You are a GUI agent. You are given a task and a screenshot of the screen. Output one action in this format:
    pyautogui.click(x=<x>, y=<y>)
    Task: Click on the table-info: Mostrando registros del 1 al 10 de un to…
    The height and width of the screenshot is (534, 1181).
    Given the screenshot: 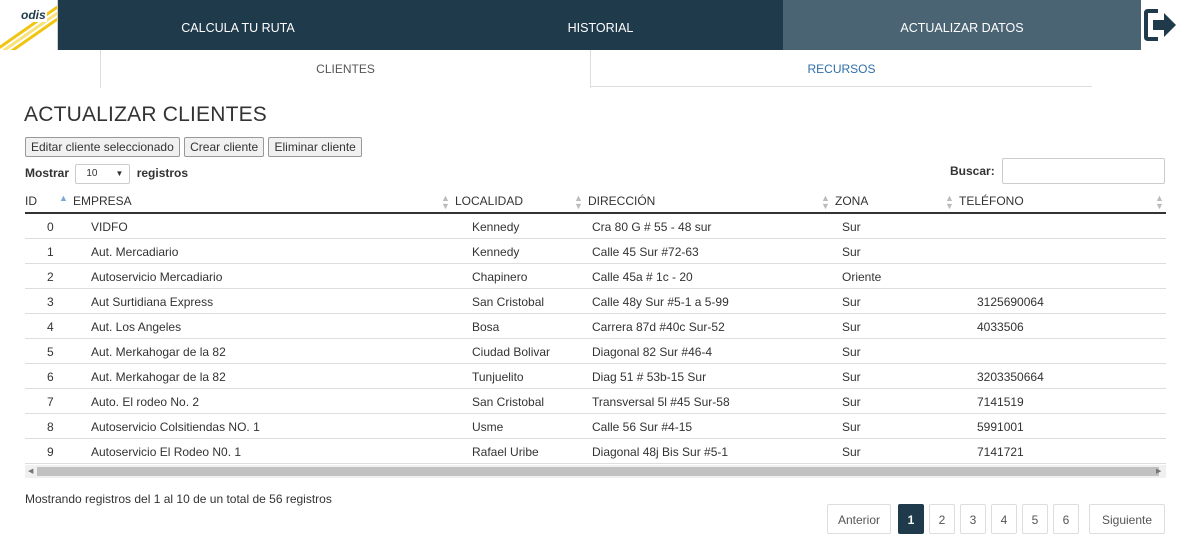 What is the action you would take?
    pyautogui.click(x=178, y=499)
    